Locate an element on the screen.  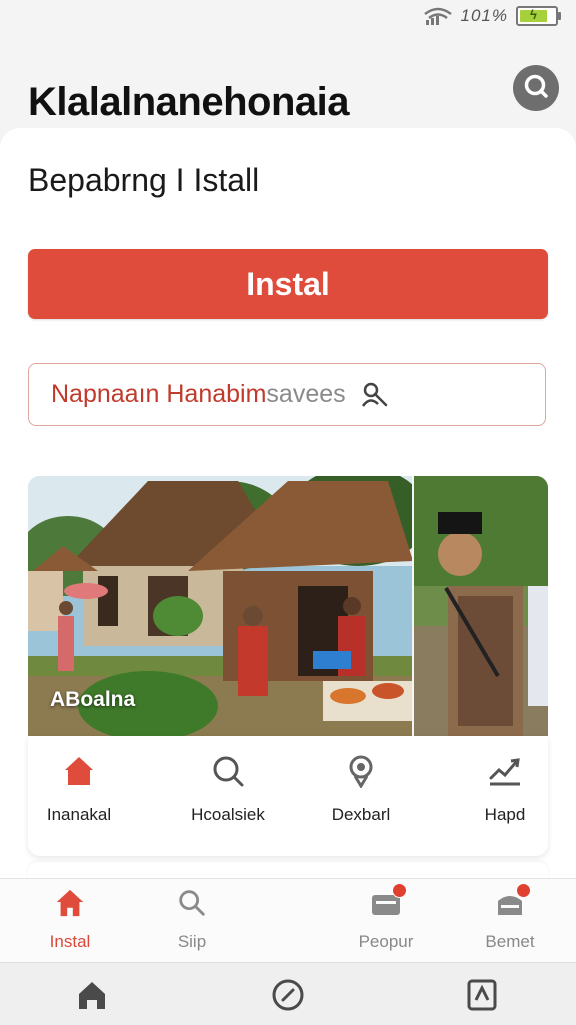
system-home-button is located at coordinates (92, 997).